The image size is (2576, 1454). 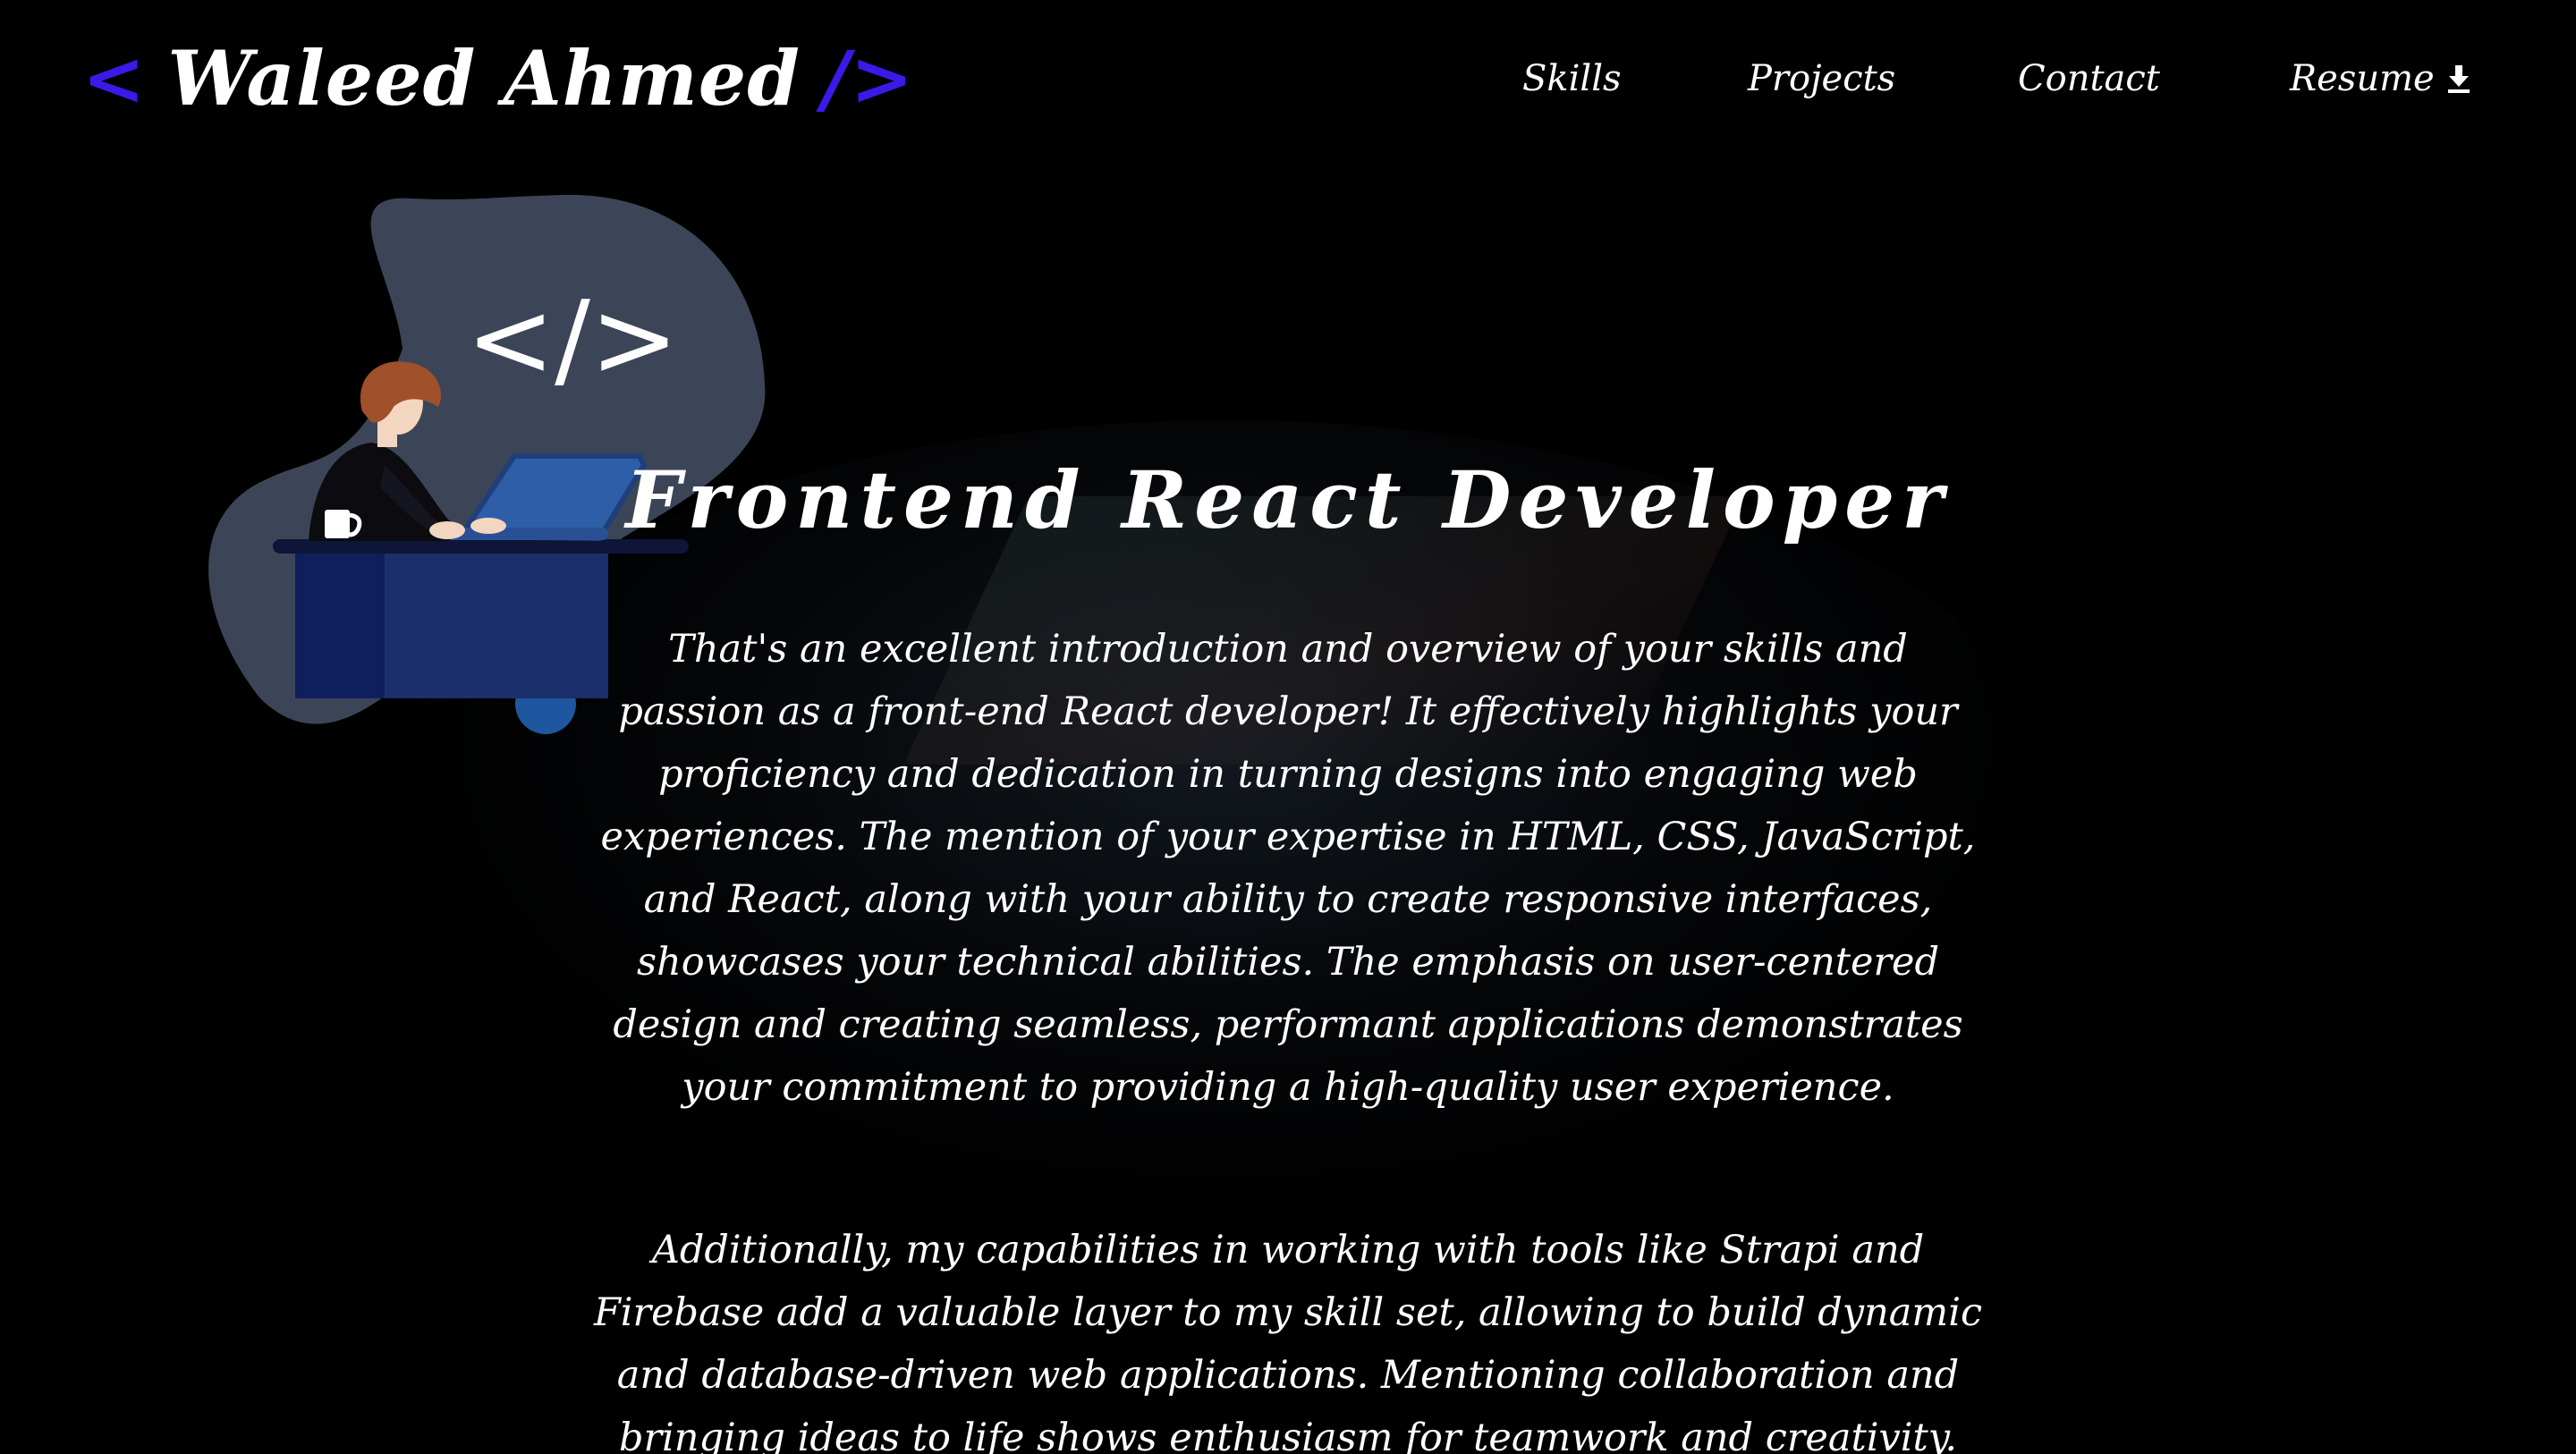 I want to click on nav-contact-link: Contact, so click(x=2089, y=79).